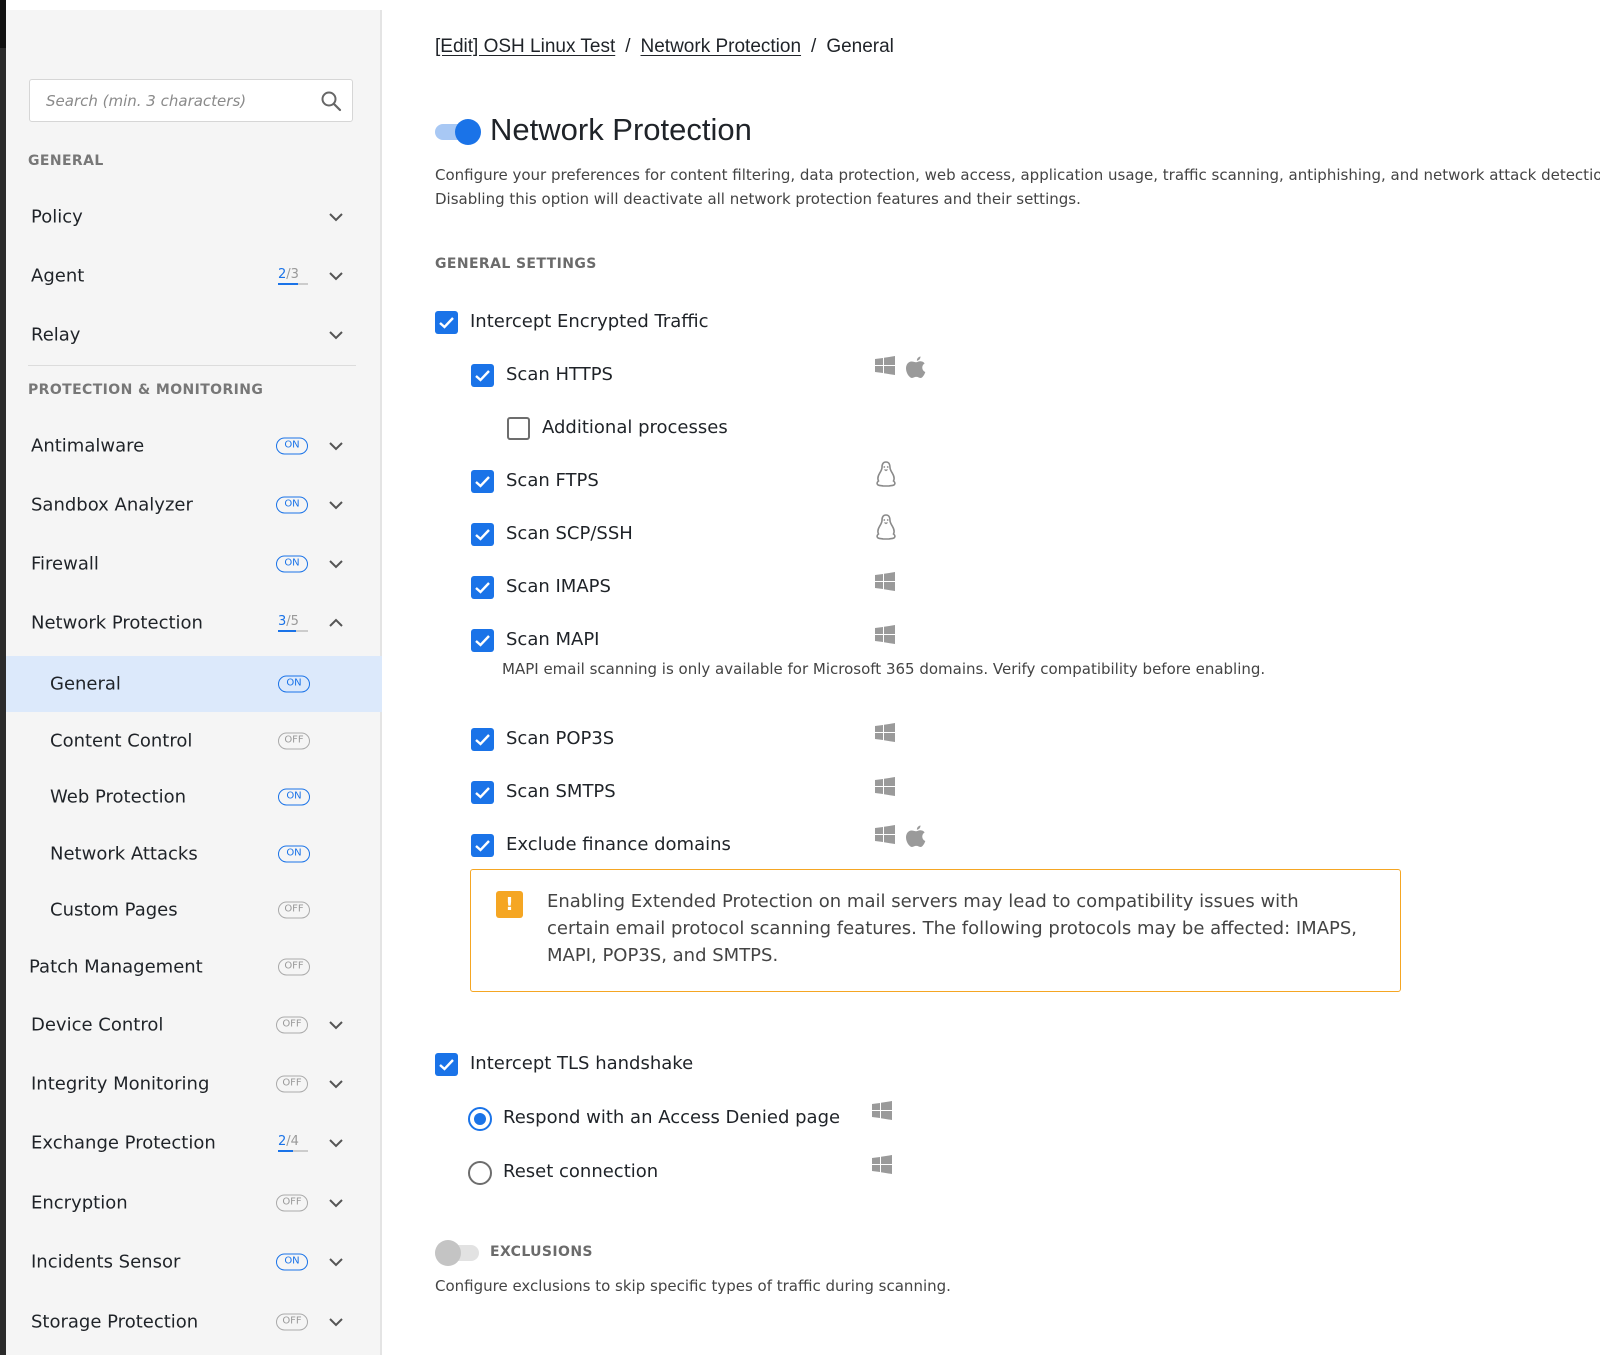 This screenshot has height=1355, width=1600. Describe the element at coordinates (582, 1063) in the screenshot. I see `checkbox-label: Intercept TLS handshake` at that location.